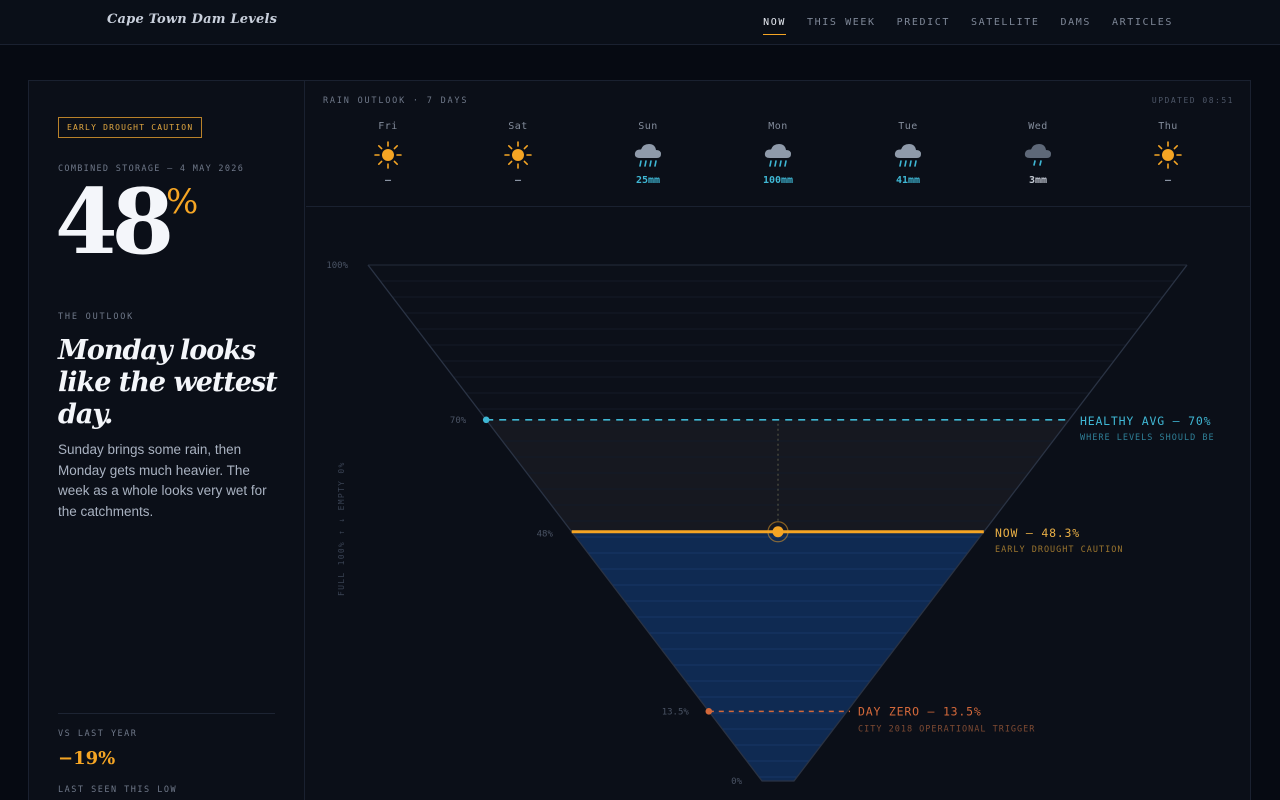  I want to click on forecast-day: Wed 3mm, so click(1038, 155).